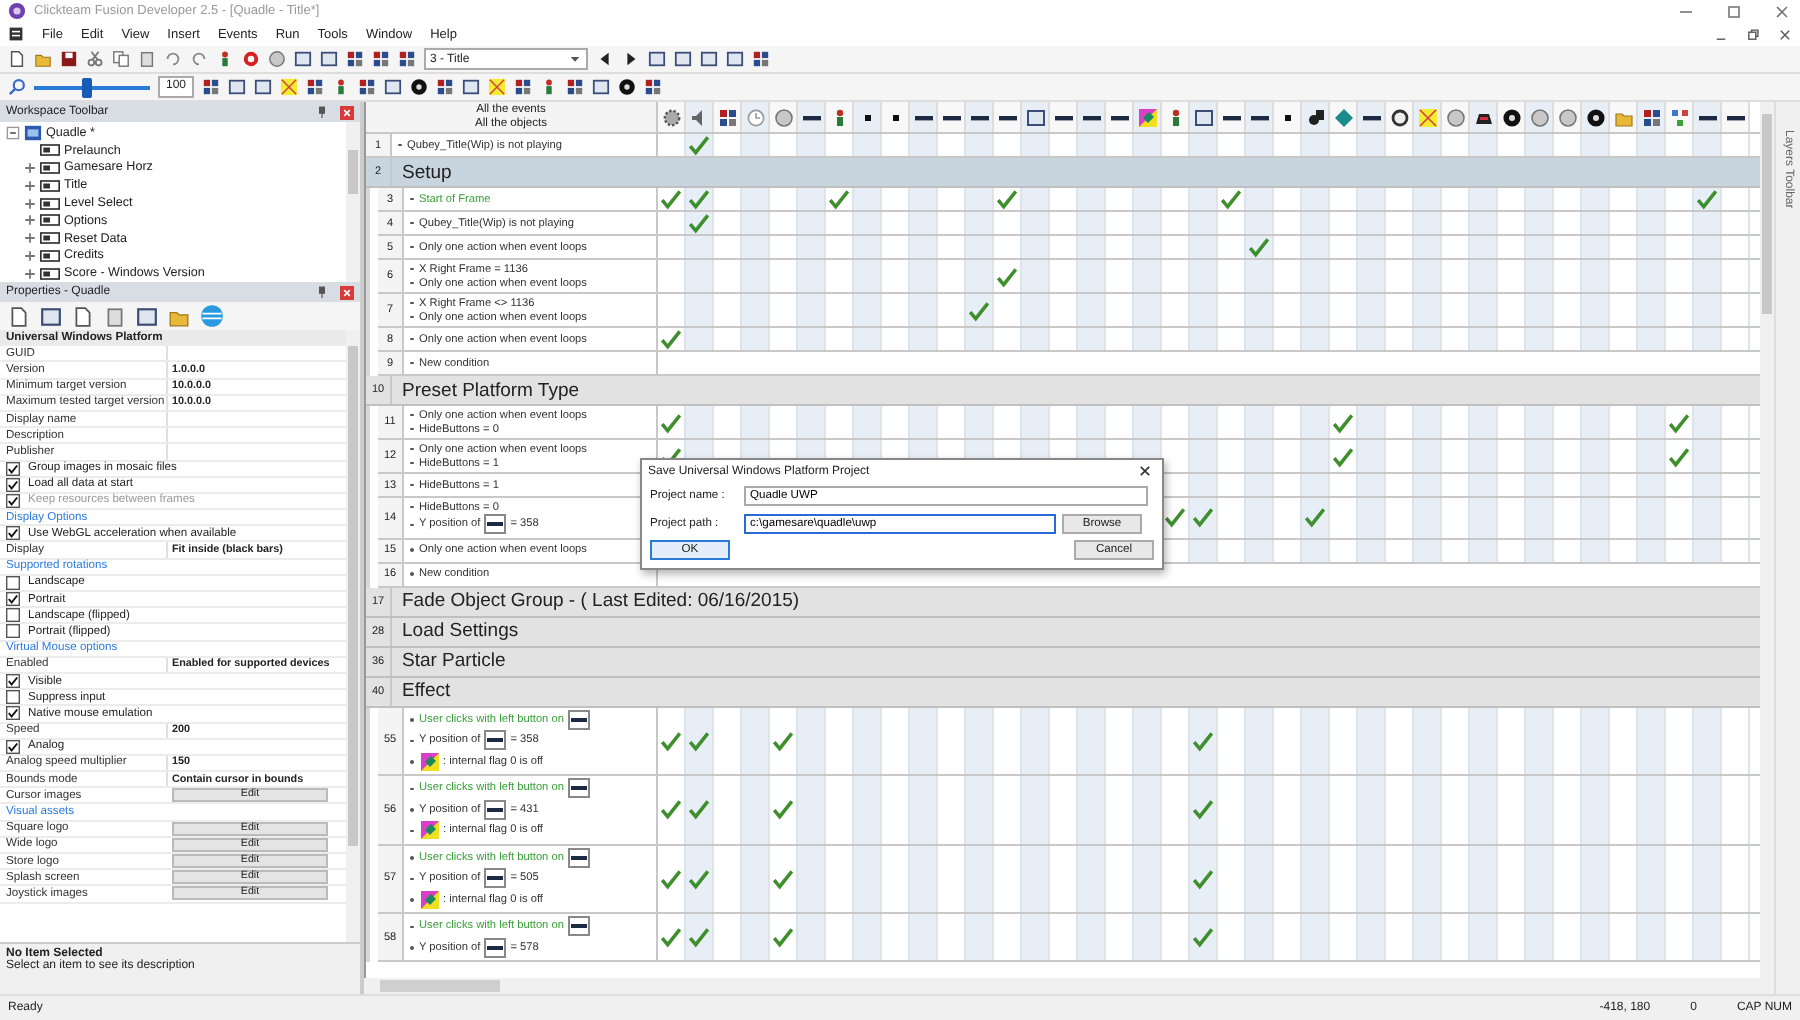 This screenshot has height=1020, width=1800. I want to click on undo-icon, so click(173, 59).